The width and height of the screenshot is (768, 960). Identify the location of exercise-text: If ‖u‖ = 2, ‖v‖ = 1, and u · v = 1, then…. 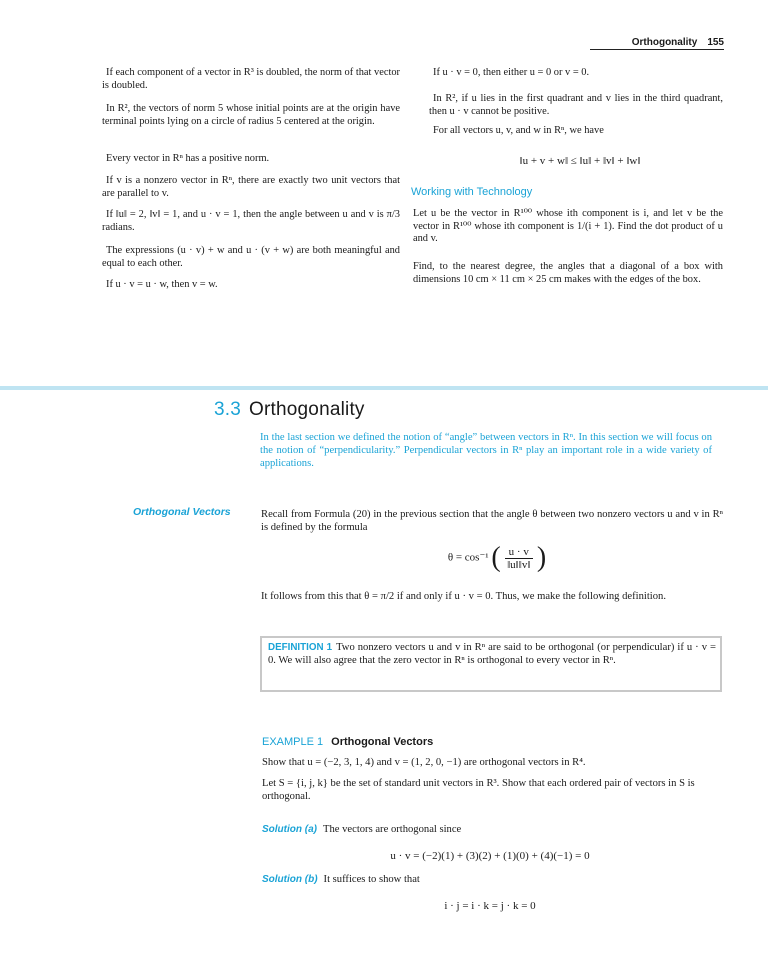
(251, 221).